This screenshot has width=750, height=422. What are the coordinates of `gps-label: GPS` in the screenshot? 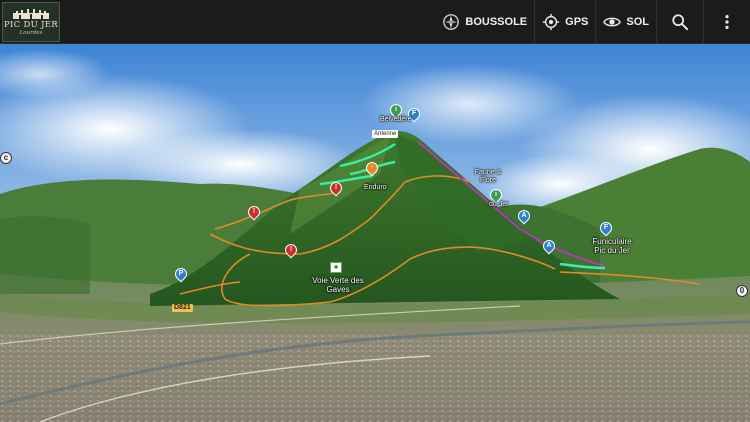 It's located at (577, 22).